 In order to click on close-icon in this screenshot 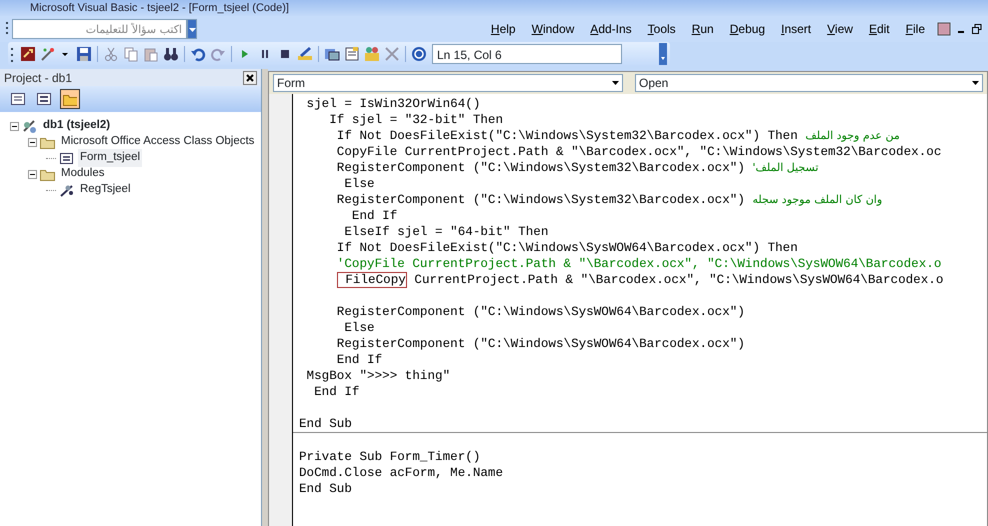, I will do `click(250, 78)`.